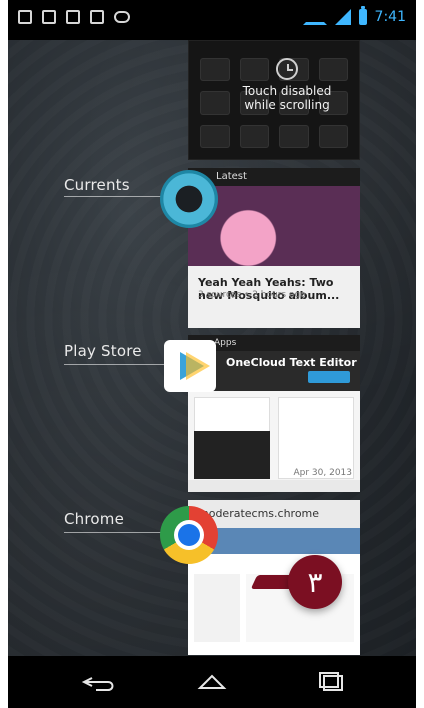 The height and width of the screenshot is (708, 424). I want to click on recent-app-thumbnail-top: Touch disabled while scrolling, so click(274, 100).